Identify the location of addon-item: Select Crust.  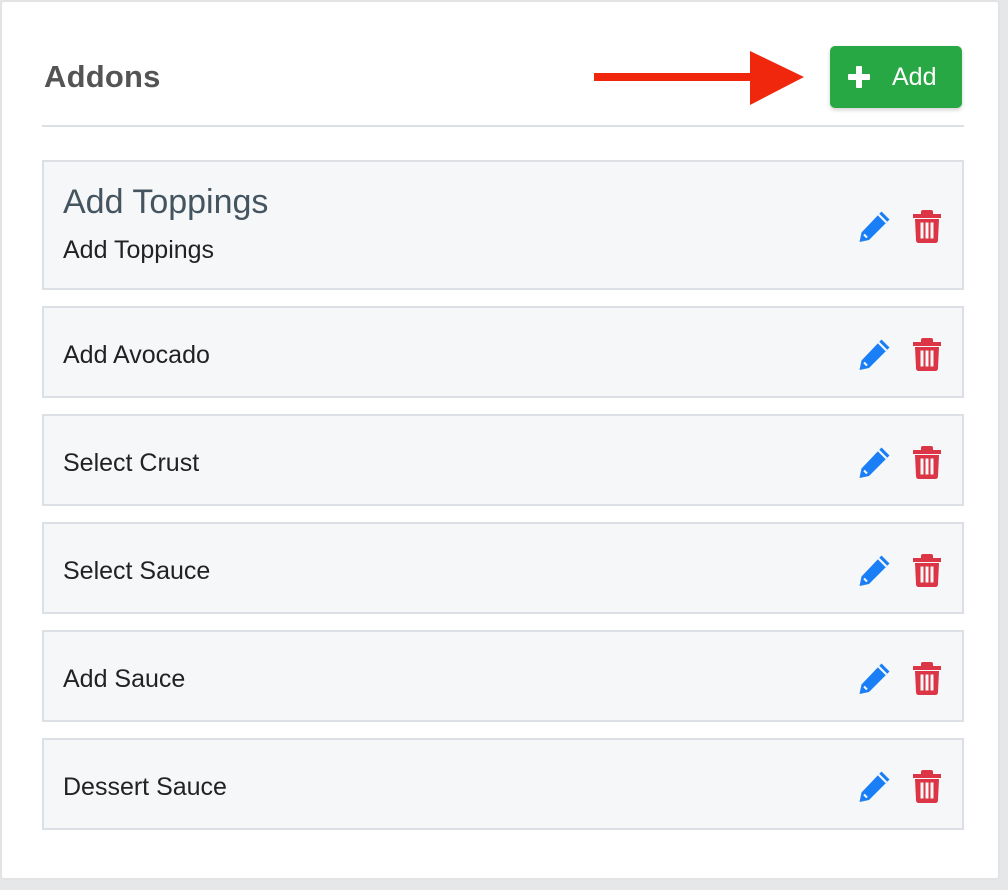
(503, 460).